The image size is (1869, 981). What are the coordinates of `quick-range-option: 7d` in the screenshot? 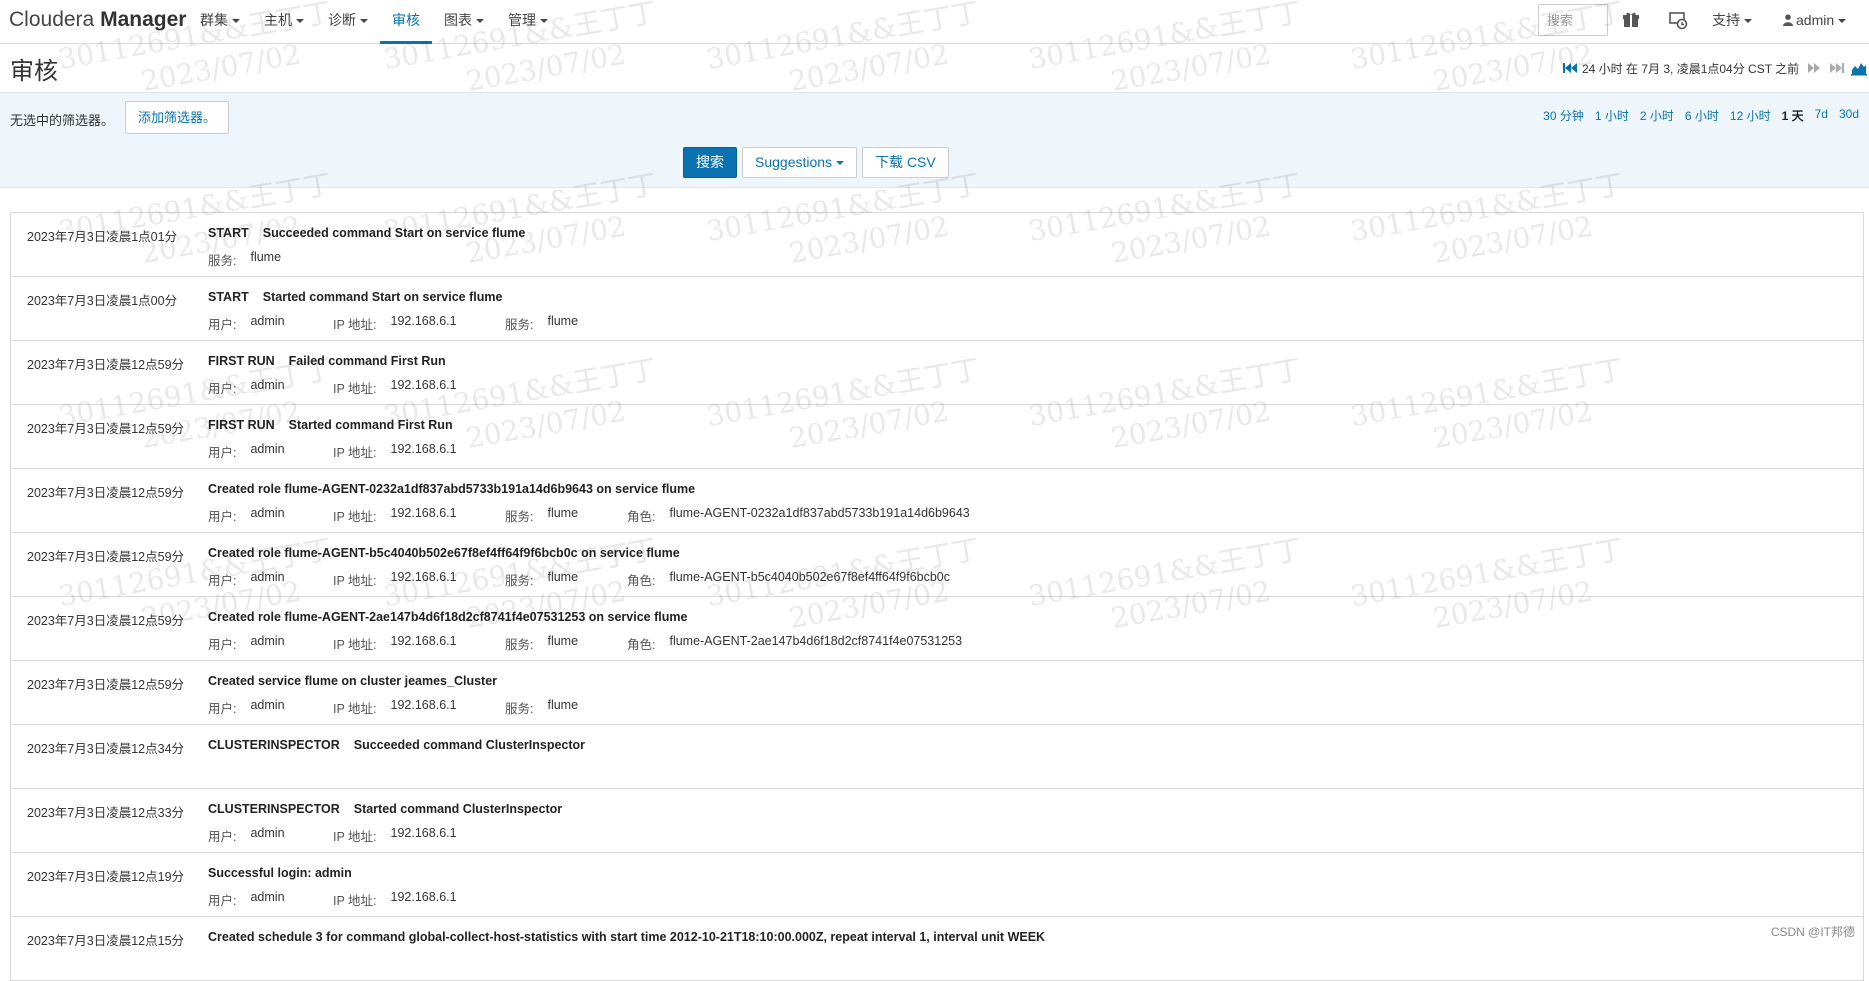 It's located at (1821, 115).